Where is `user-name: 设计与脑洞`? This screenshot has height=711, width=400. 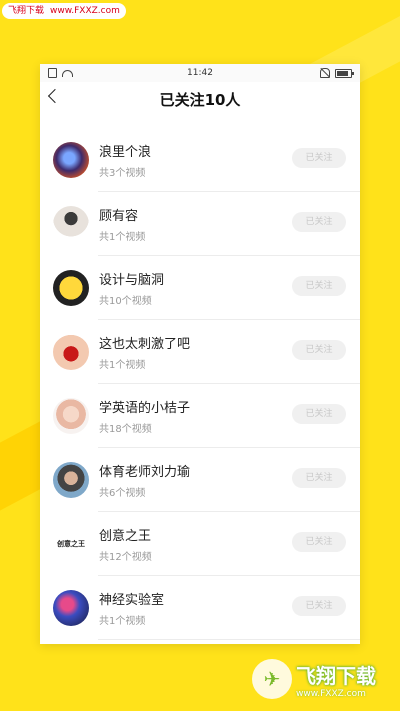 user-name: 设计与脑洞 is located at coordinates (132, 280).